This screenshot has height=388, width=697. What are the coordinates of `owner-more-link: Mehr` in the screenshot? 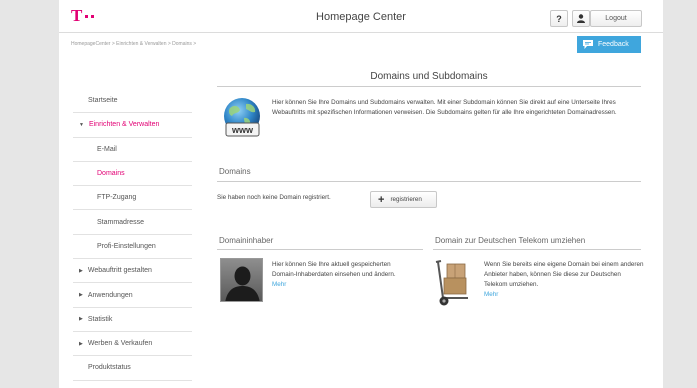 It's located at (337, 285).